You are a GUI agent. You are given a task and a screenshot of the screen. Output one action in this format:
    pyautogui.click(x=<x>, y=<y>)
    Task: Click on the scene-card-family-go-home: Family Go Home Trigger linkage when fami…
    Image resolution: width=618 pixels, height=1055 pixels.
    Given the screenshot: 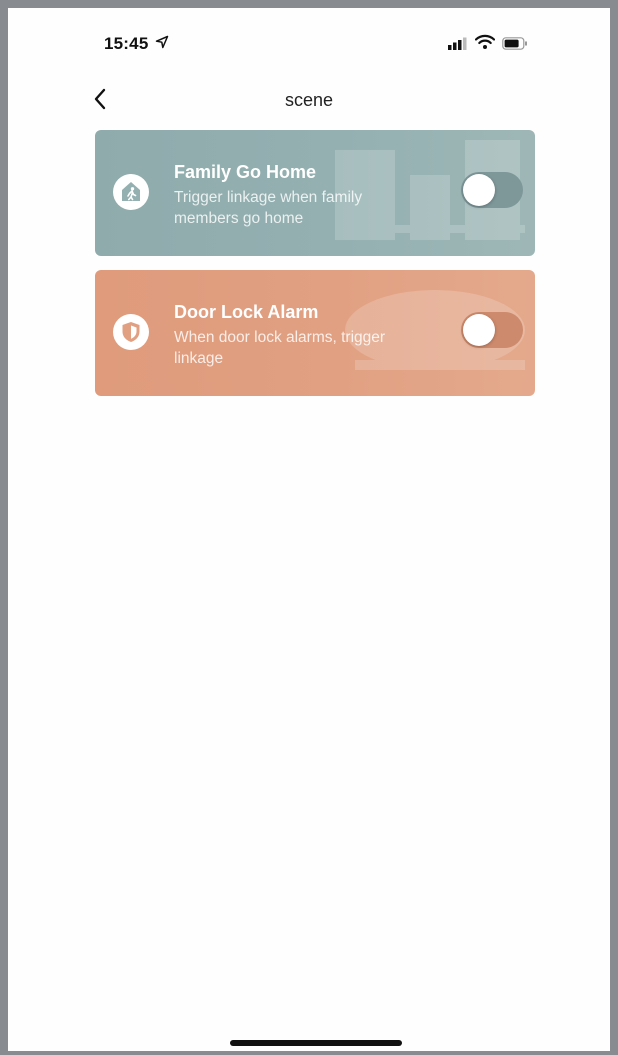 What is the action you would take?
    pyautogui.click(x=315, y=193)
    